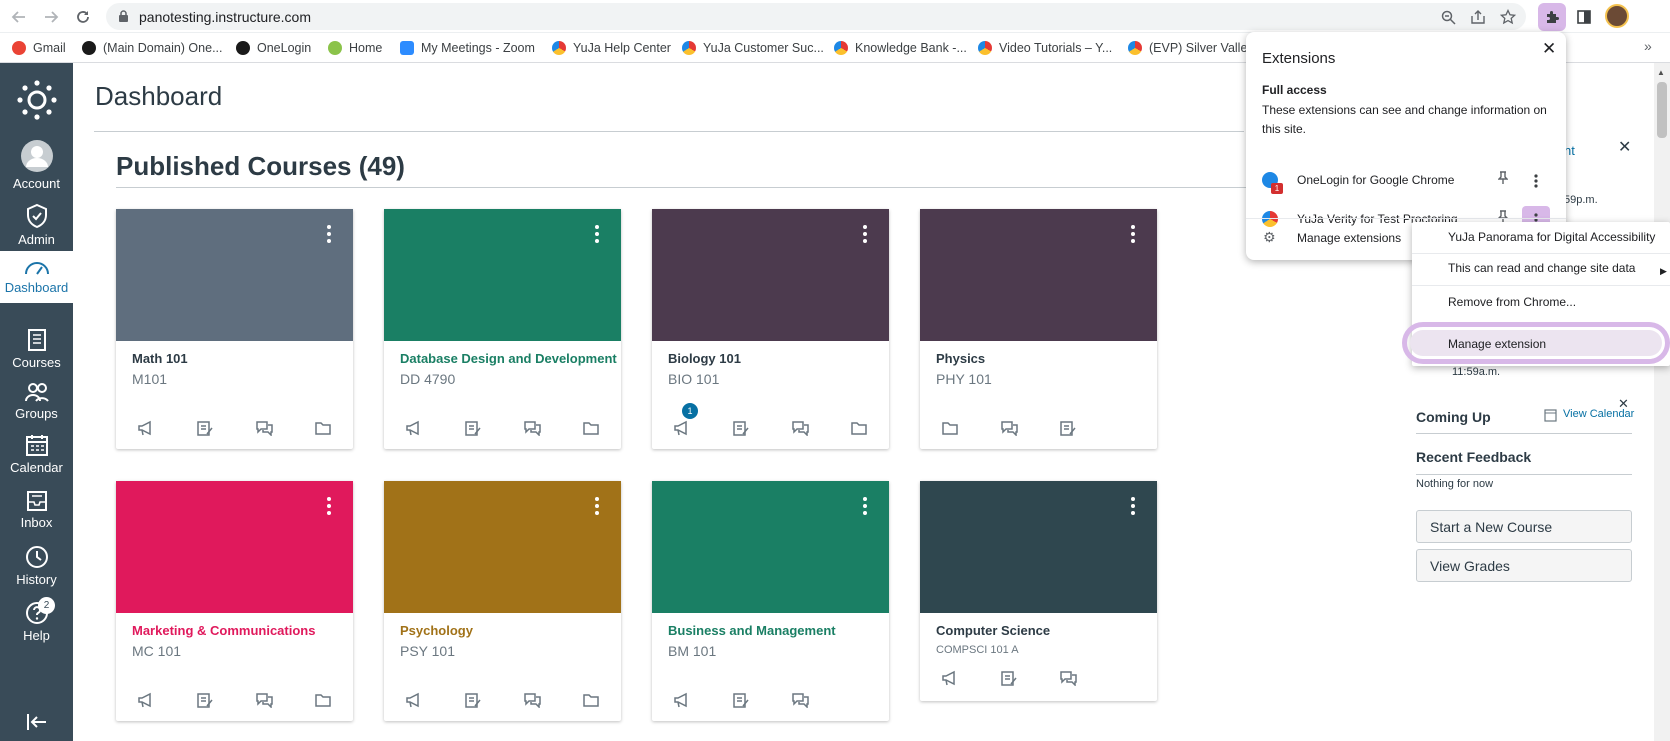 Image resolution: width=1670 pixels, height=741 pixels. What do you see at coordinates (39, 48) in the screenshot?
I see `bookmark-gmail: Gmail` at bounding box center [39, 48].